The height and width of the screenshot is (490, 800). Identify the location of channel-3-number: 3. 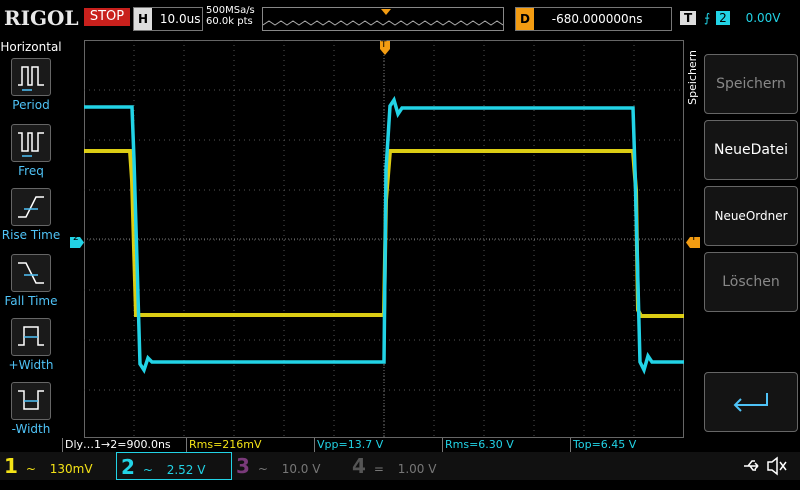
(243, 466).